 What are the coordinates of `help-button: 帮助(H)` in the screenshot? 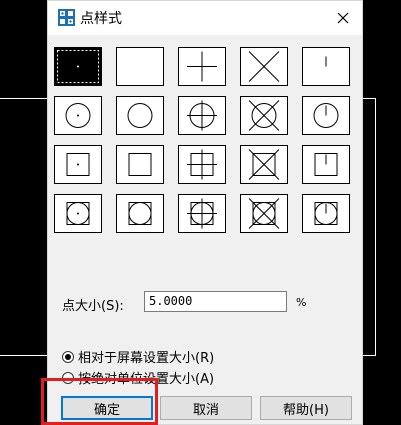 It's located at (306, 408).